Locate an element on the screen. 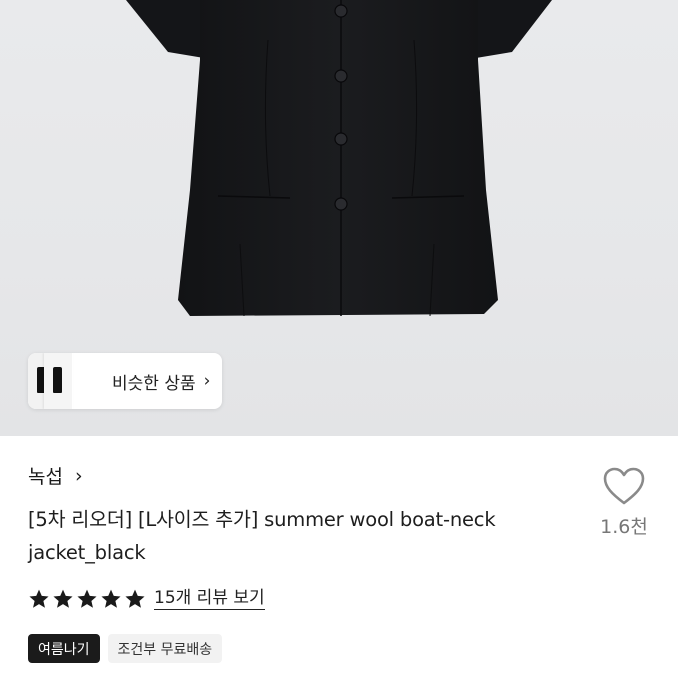  review-link: 15개 리뷰 보기 is located at coordinates (209, 599).